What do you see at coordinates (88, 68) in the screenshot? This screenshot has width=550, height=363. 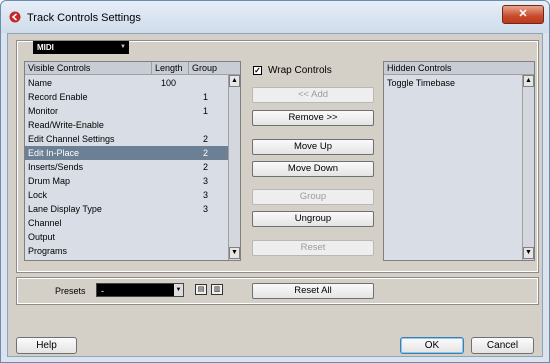 I see `column-header-visible-controls: Visible Controls` at bounding box center [88, 68].